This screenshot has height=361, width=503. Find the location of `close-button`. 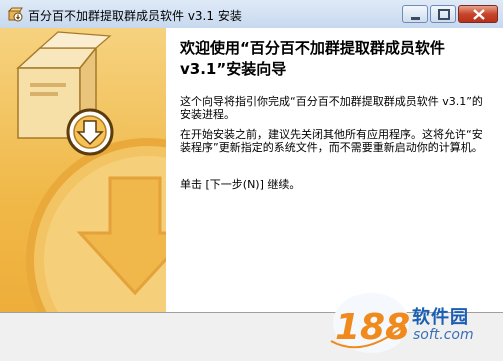

close-button is located at coordinates (478, 14).